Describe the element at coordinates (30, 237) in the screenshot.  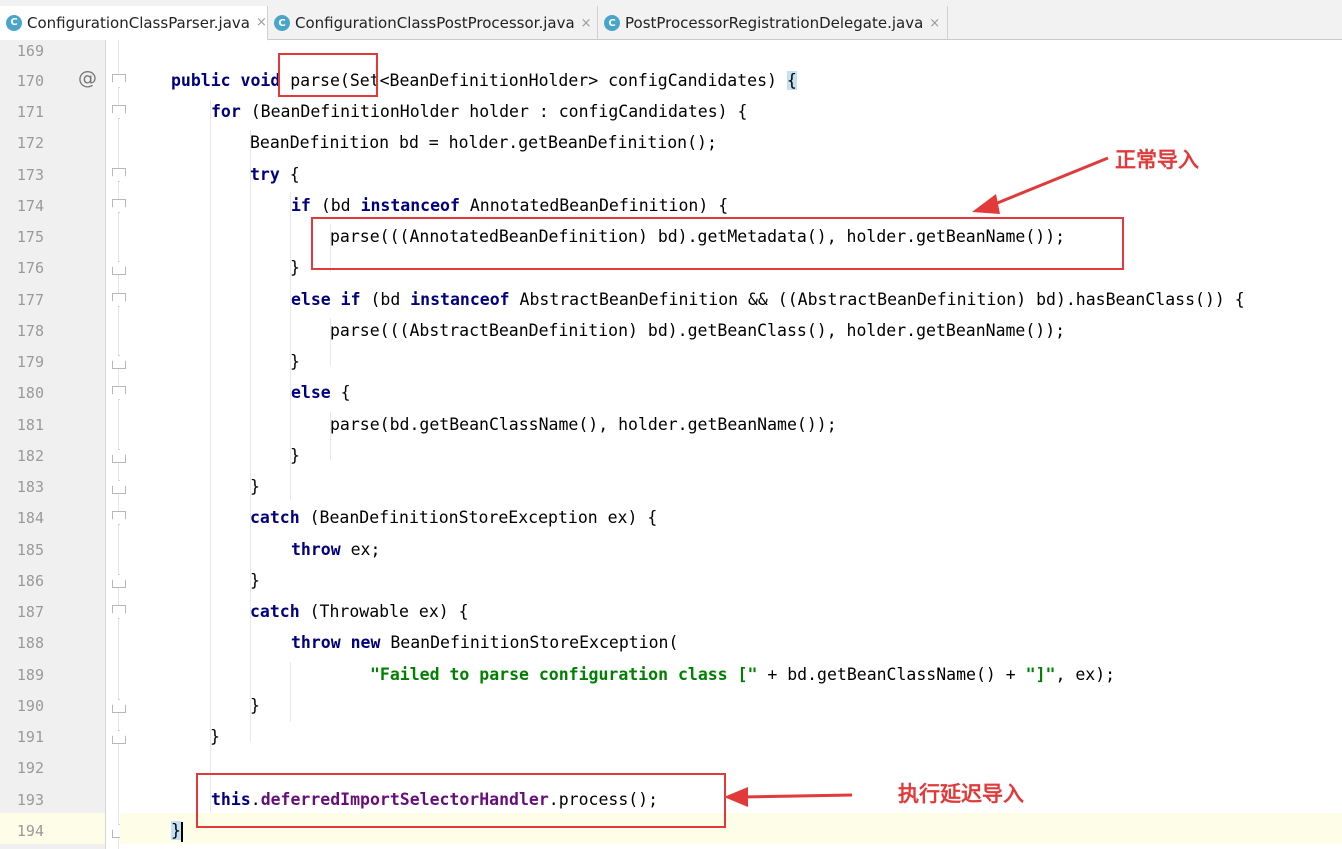
I see `line-number: 175` at that location.